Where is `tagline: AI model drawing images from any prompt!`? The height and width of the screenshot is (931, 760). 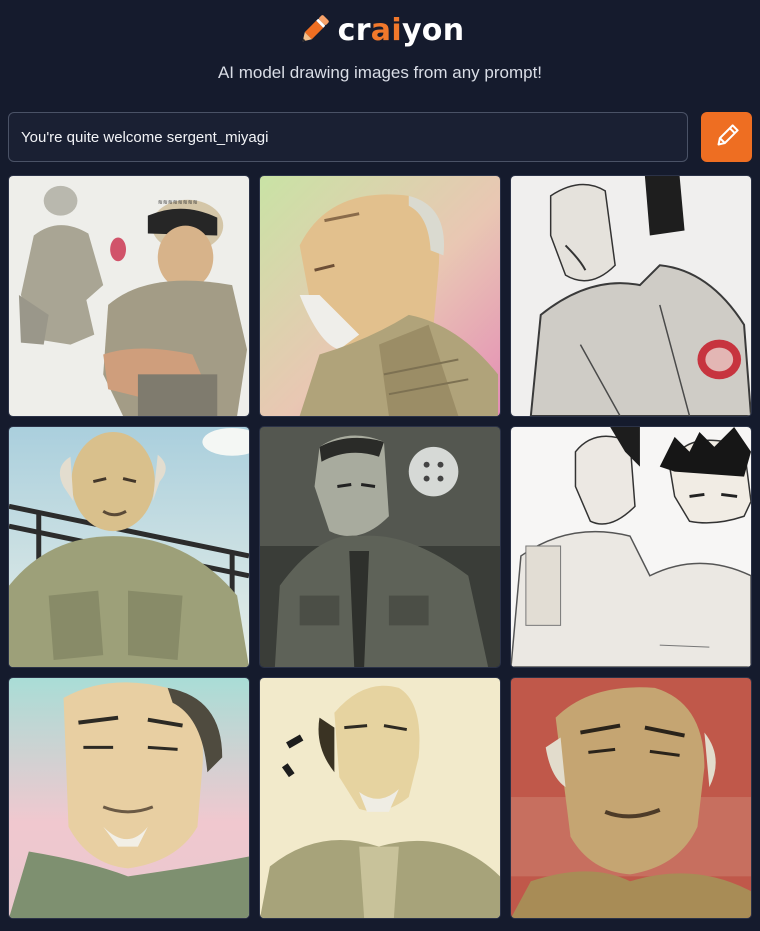
tagline: AI model drawing images from any prompt! is located at coordinates (380, 72).